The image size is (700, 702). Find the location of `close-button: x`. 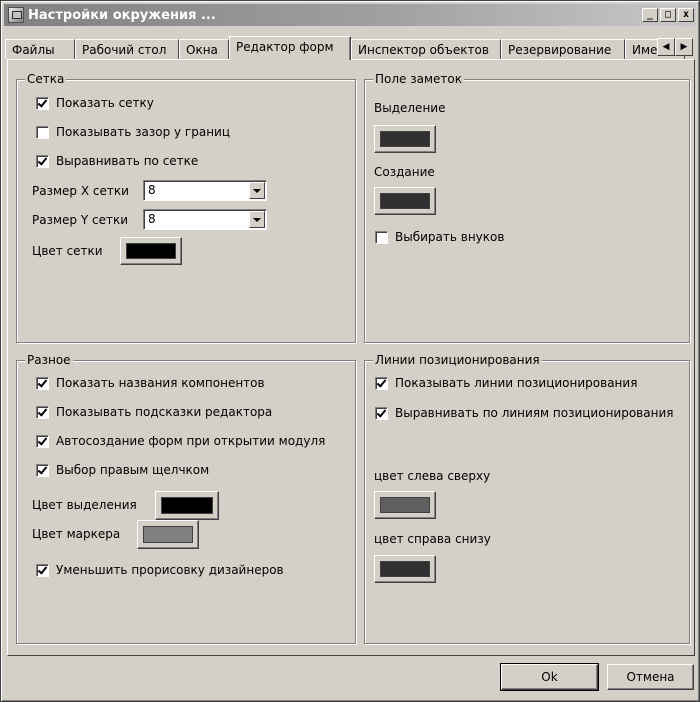

close-button: x is located at coordinates (686, 15).